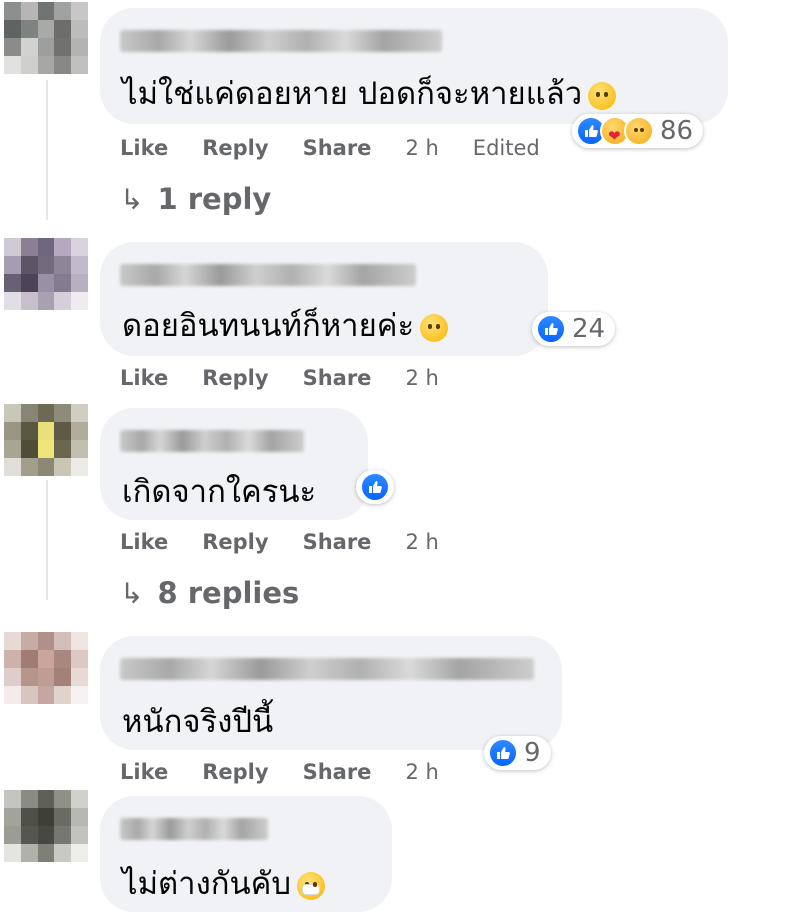 Image resolution: width=800 pixels, height=912 pixels. I want to click on reaction-count: 86, so click(677, 131).